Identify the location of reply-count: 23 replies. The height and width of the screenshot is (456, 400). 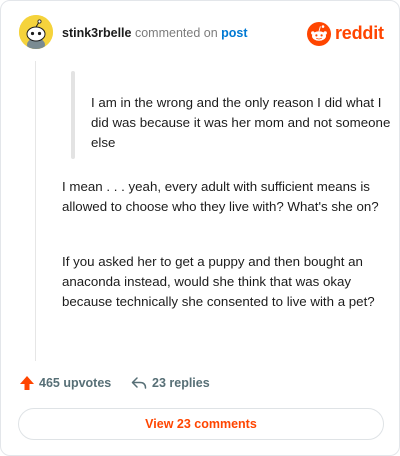
(181, 383).